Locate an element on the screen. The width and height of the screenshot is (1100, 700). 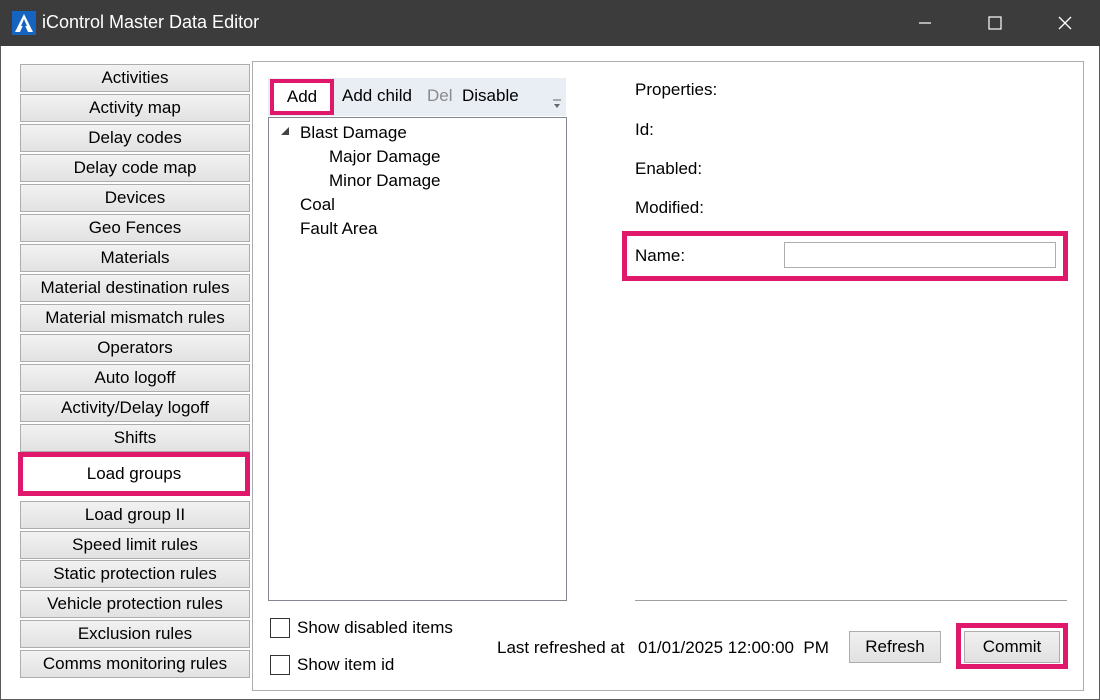
sidebar-item-vehicle-protection-rules: Vehicle protection rules is located at coordinates (135, 604).